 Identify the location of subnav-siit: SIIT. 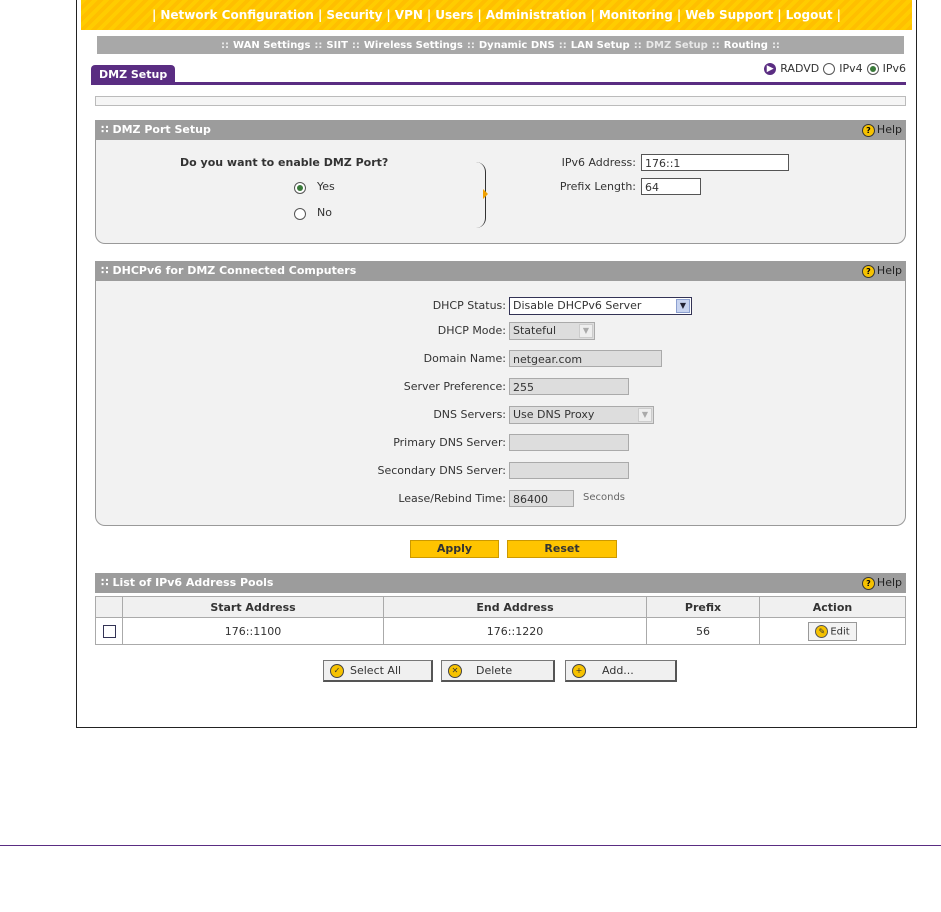
(336, 45).